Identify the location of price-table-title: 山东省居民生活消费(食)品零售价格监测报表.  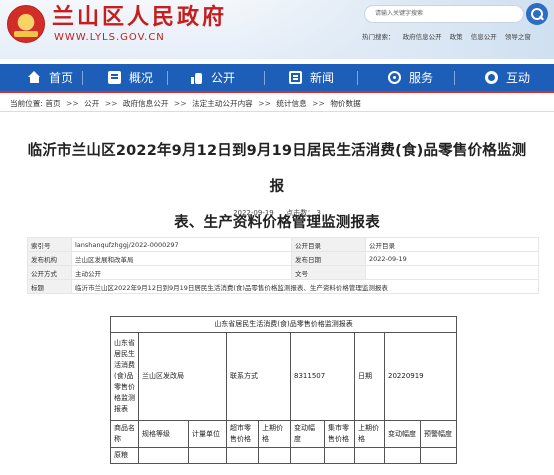
(283, 324).